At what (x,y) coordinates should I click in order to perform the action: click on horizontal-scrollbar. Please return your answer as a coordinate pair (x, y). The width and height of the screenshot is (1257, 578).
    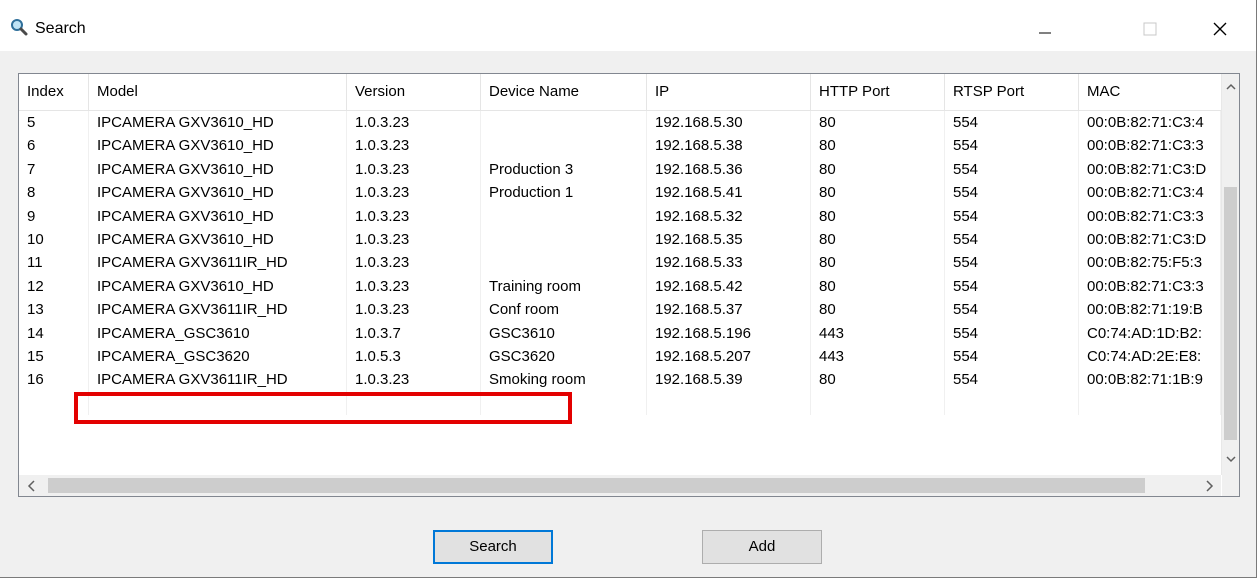
    Looking at the image, I should click on (620, 485).